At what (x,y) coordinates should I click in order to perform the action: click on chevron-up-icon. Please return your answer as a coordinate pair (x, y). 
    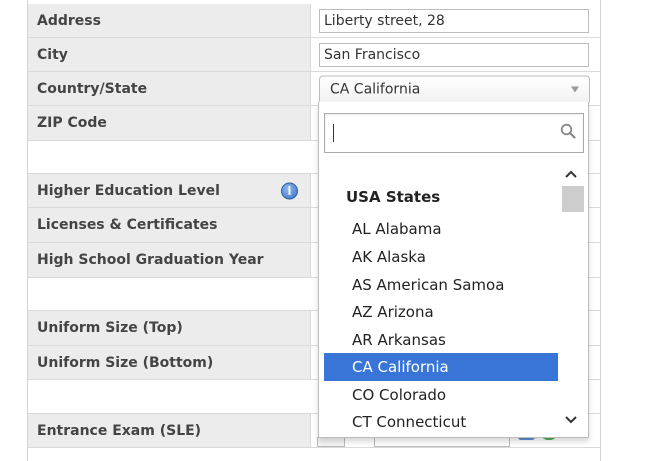
    Looking at the image, I should click on (571, 174).